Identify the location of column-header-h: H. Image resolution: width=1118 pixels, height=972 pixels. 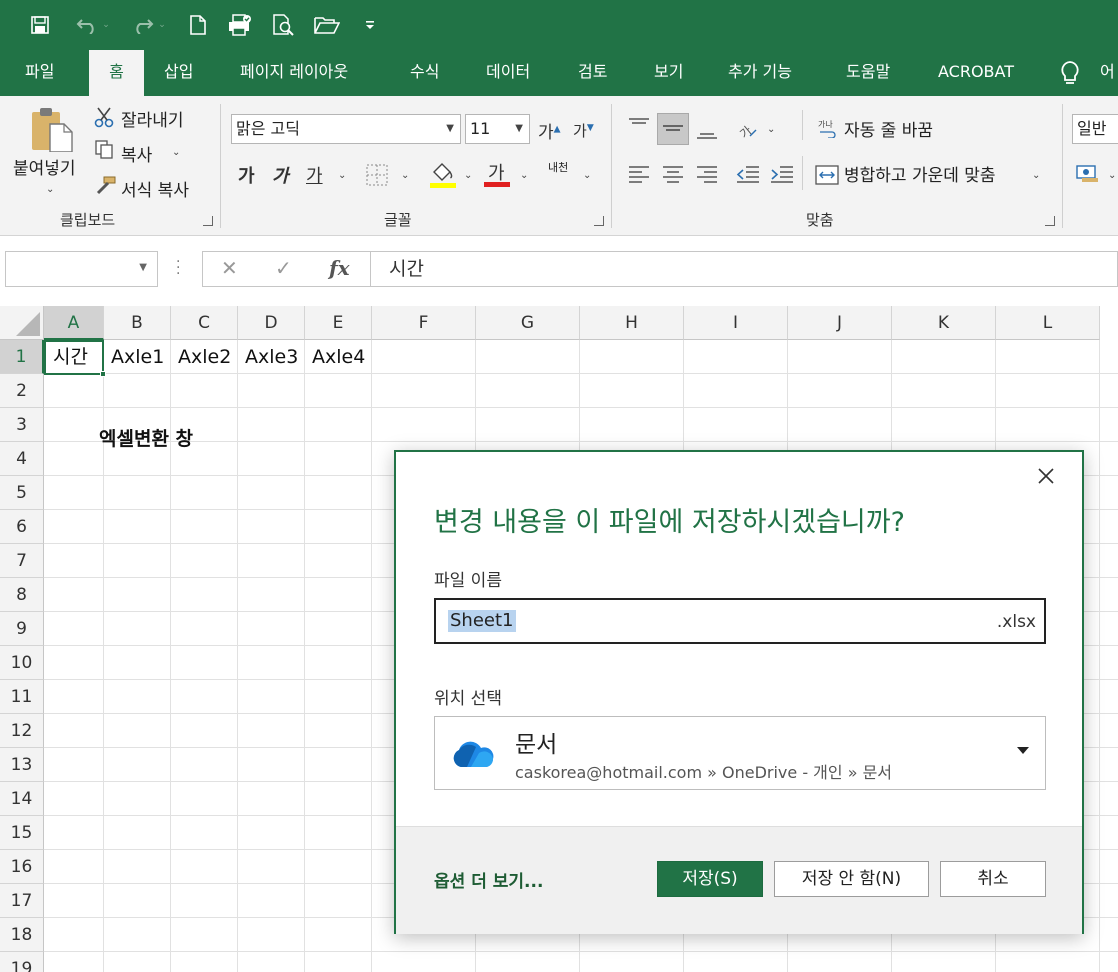
(632, 323).